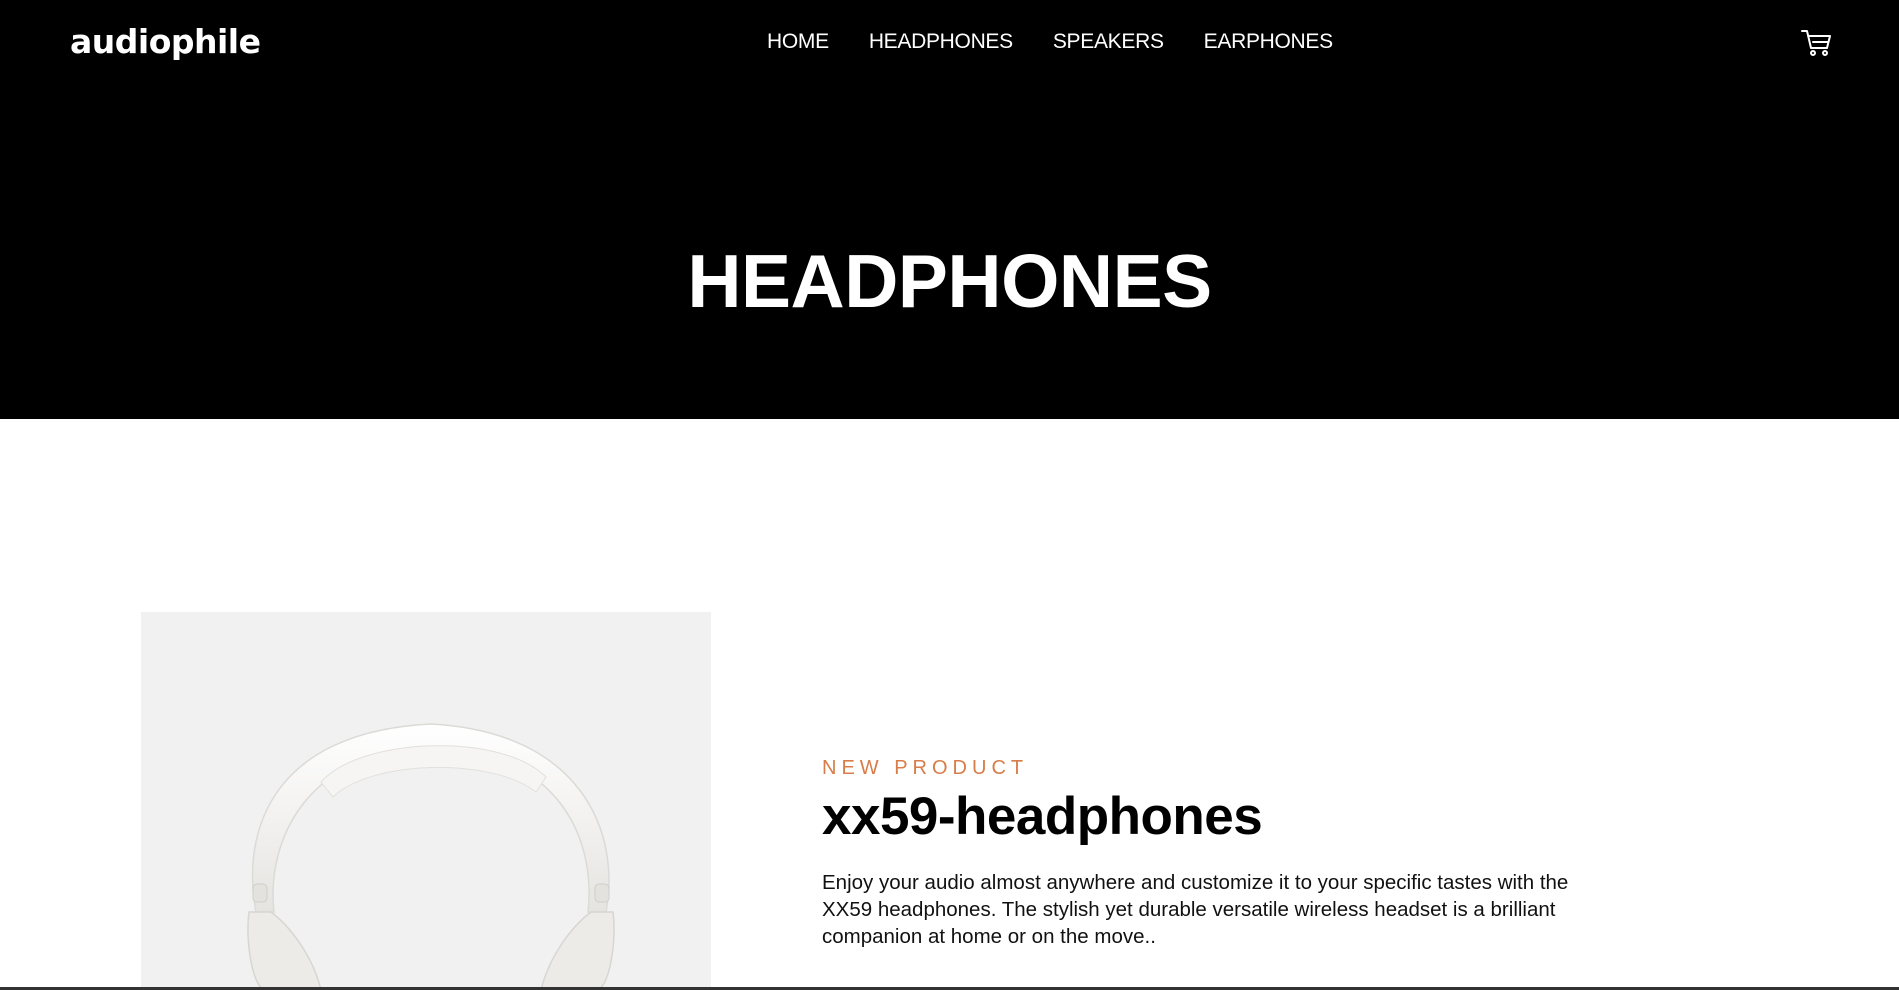 The image size is (1899, 990). I want to click on nav-home: HOME, so click(798, 42).